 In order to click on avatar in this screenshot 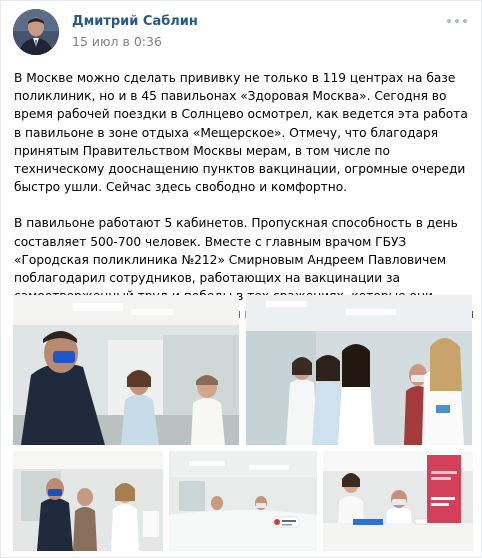, I will do `click(36, 32)`.